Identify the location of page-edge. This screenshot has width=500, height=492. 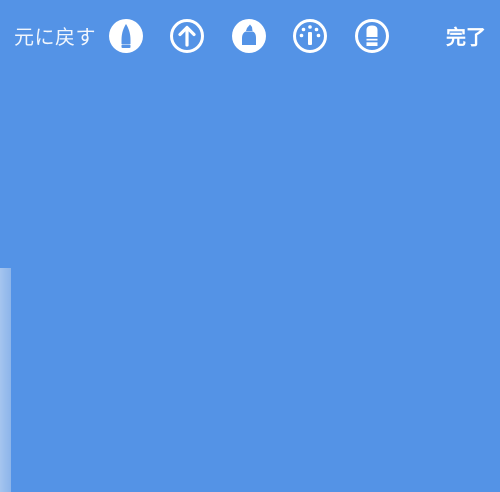
(5, 380).